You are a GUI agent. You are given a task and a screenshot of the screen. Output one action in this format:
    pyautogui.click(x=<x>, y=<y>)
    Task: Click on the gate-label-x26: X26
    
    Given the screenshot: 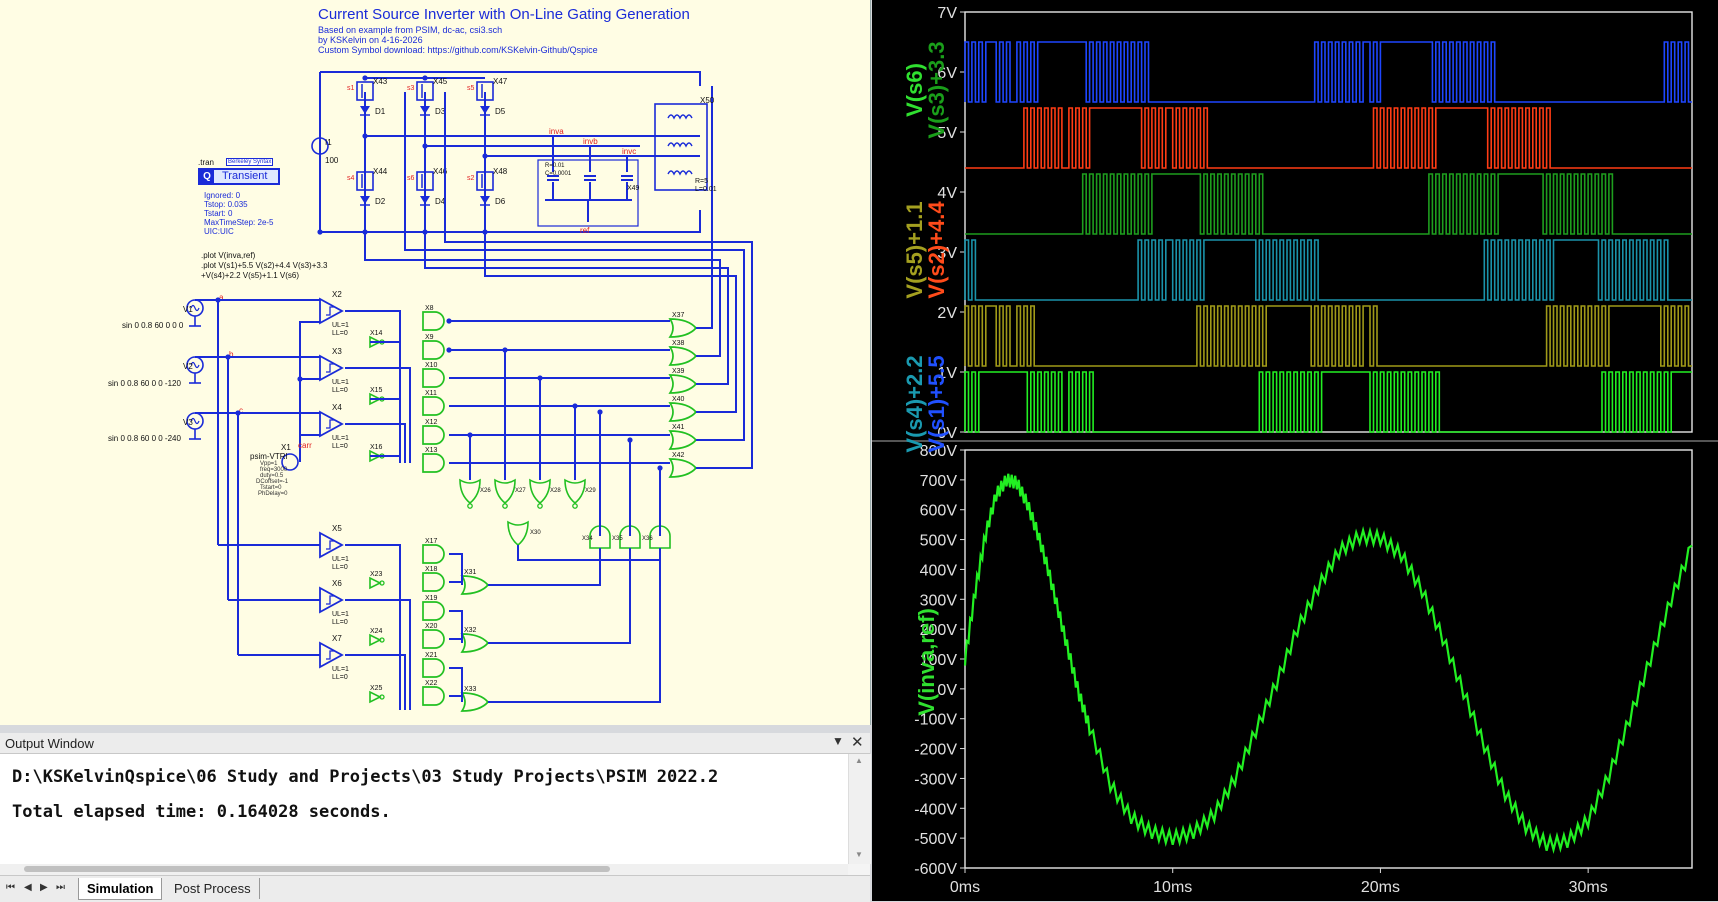 What is the action you would take?
    pyautogui.click(x=485, y=491)
    